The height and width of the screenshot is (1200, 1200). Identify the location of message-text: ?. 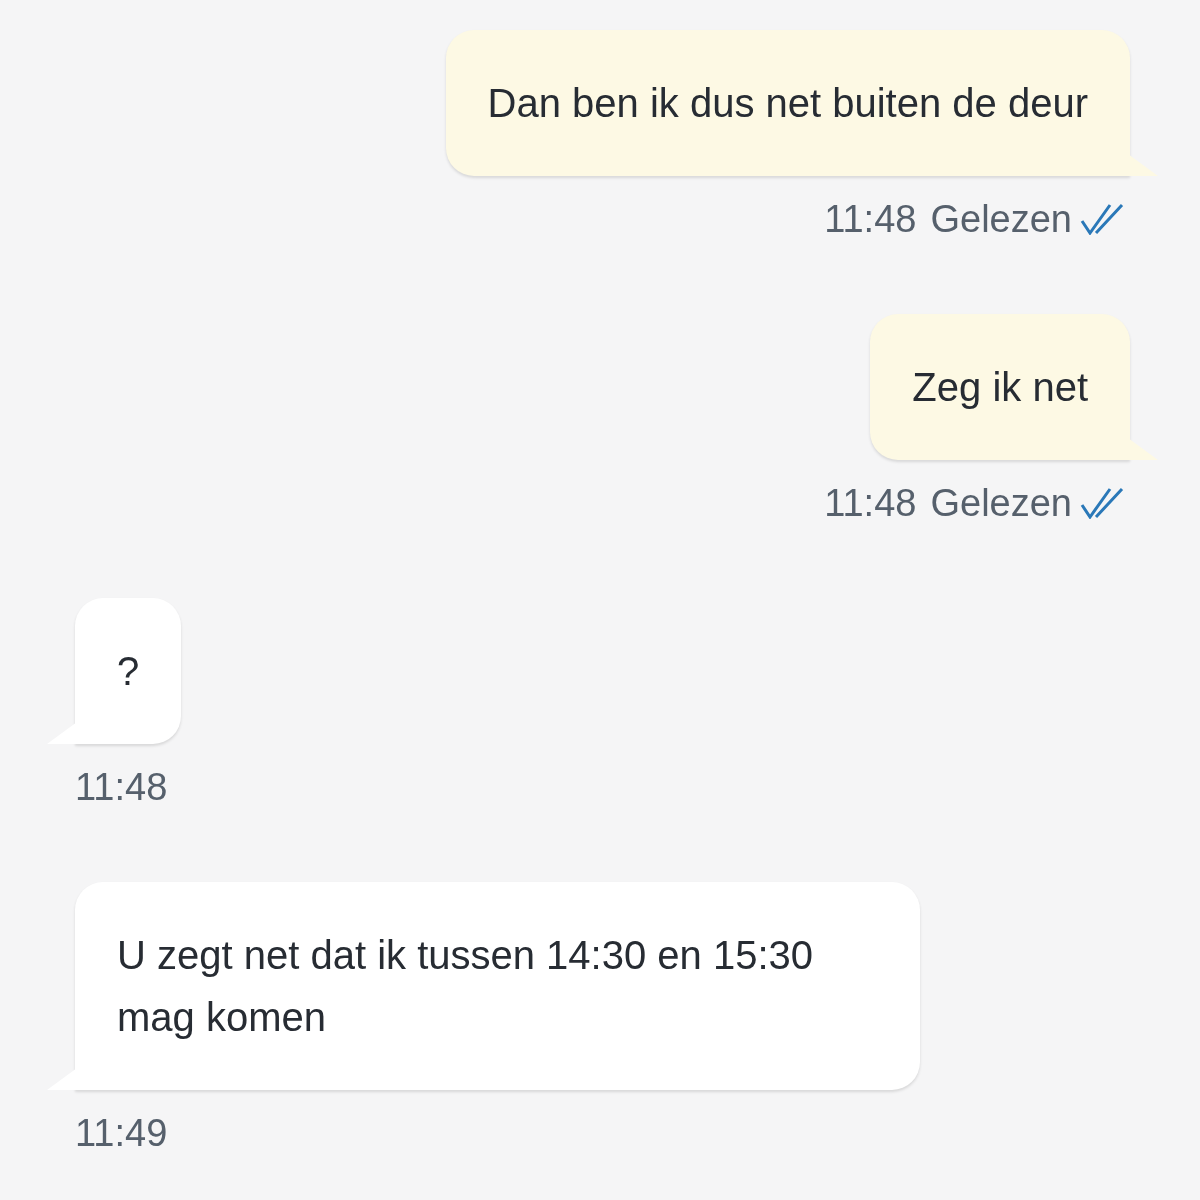
(128, 671).